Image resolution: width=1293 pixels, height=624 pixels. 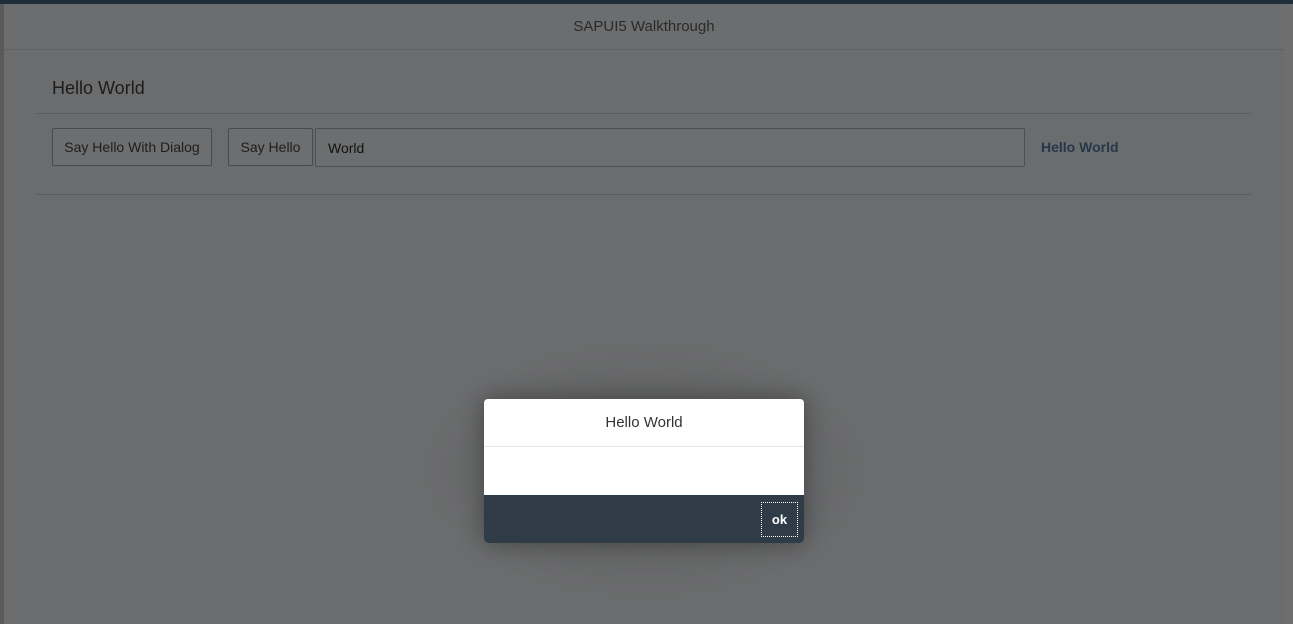 I want to click on panel-title: Hello World, so click(x=98, y=88).